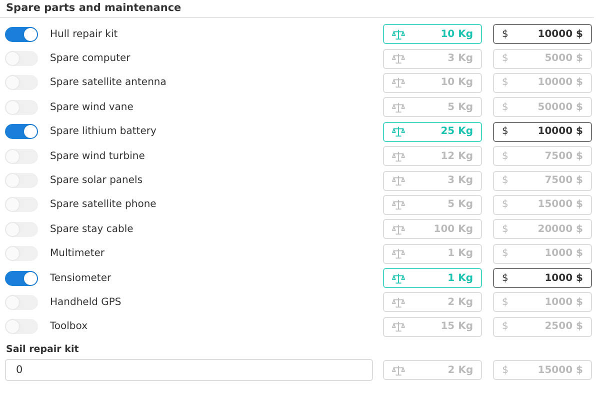 Image resolution: width=600 pixels, height=400 pixels. What do you see at coordinates (69, 326) in the screenshot?
I see `item-label: Toolbox` at bounding box center [69, 326].